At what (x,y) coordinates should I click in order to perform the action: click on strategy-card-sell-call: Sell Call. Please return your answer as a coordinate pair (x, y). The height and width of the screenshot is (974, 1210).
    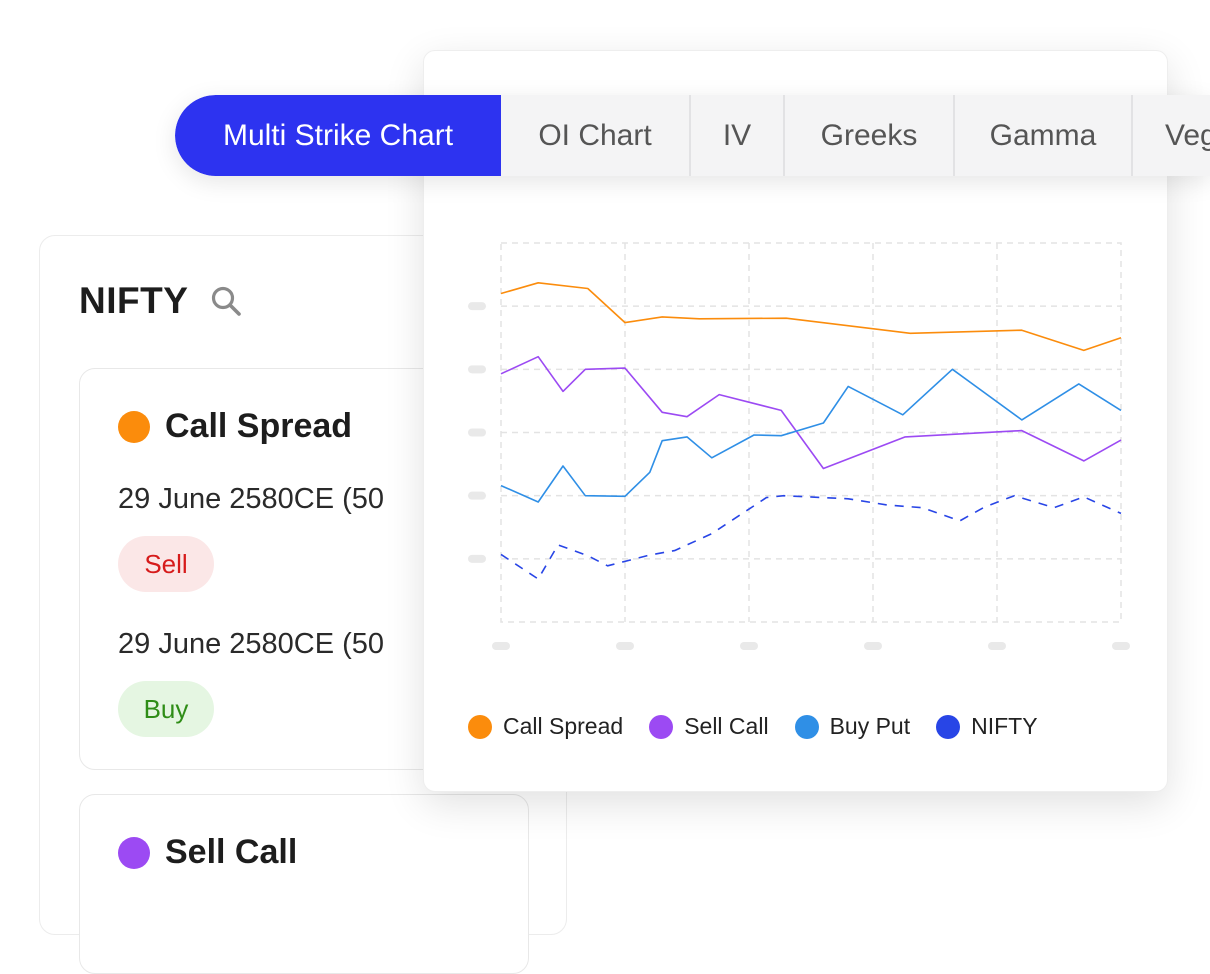
    Looking at the image, I should click on (304, 884).